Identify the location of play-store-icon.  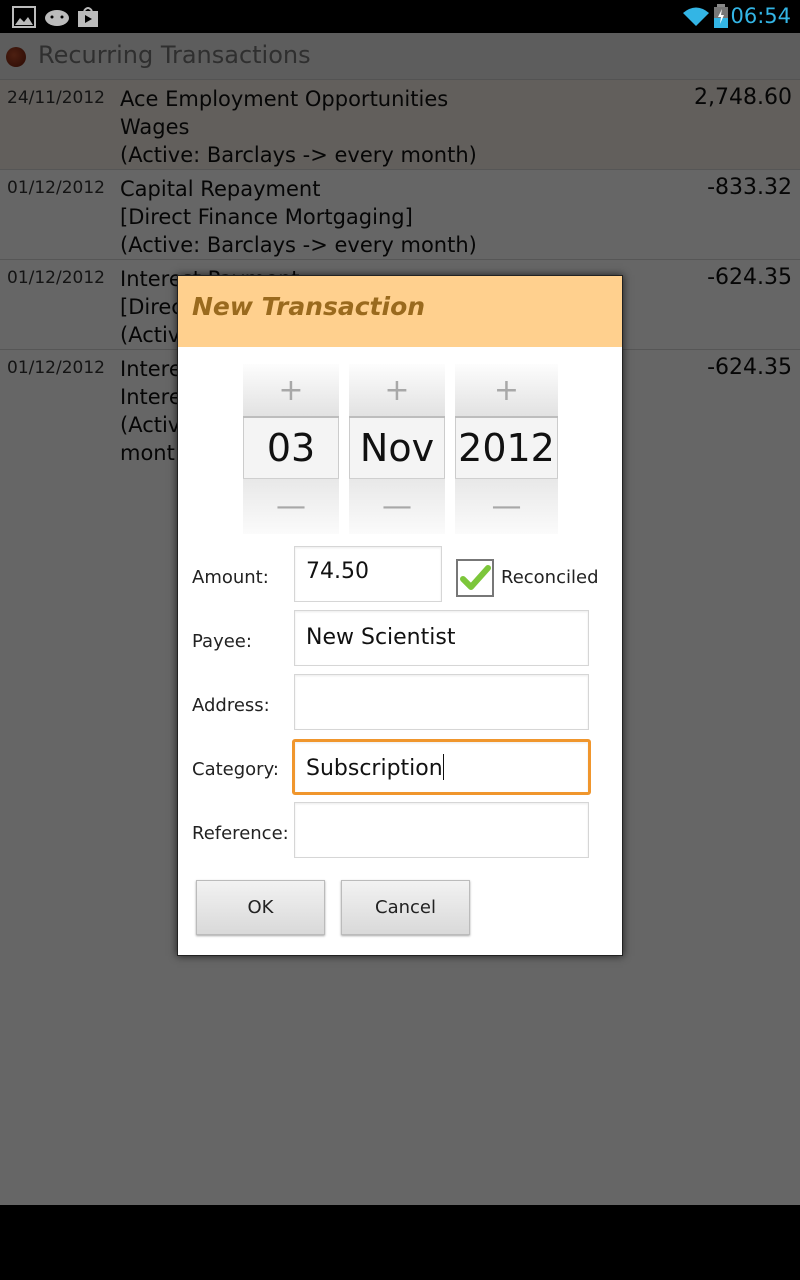
(88, 17).